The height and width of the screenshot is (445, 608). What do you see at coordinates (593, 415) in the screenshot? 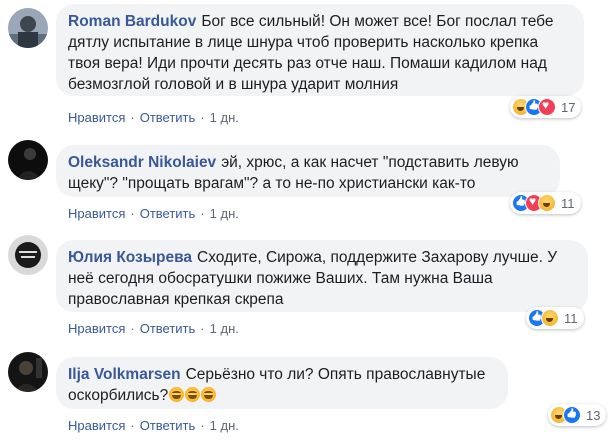
I see `reaction-count: 13` at bounding box center [593, 415].